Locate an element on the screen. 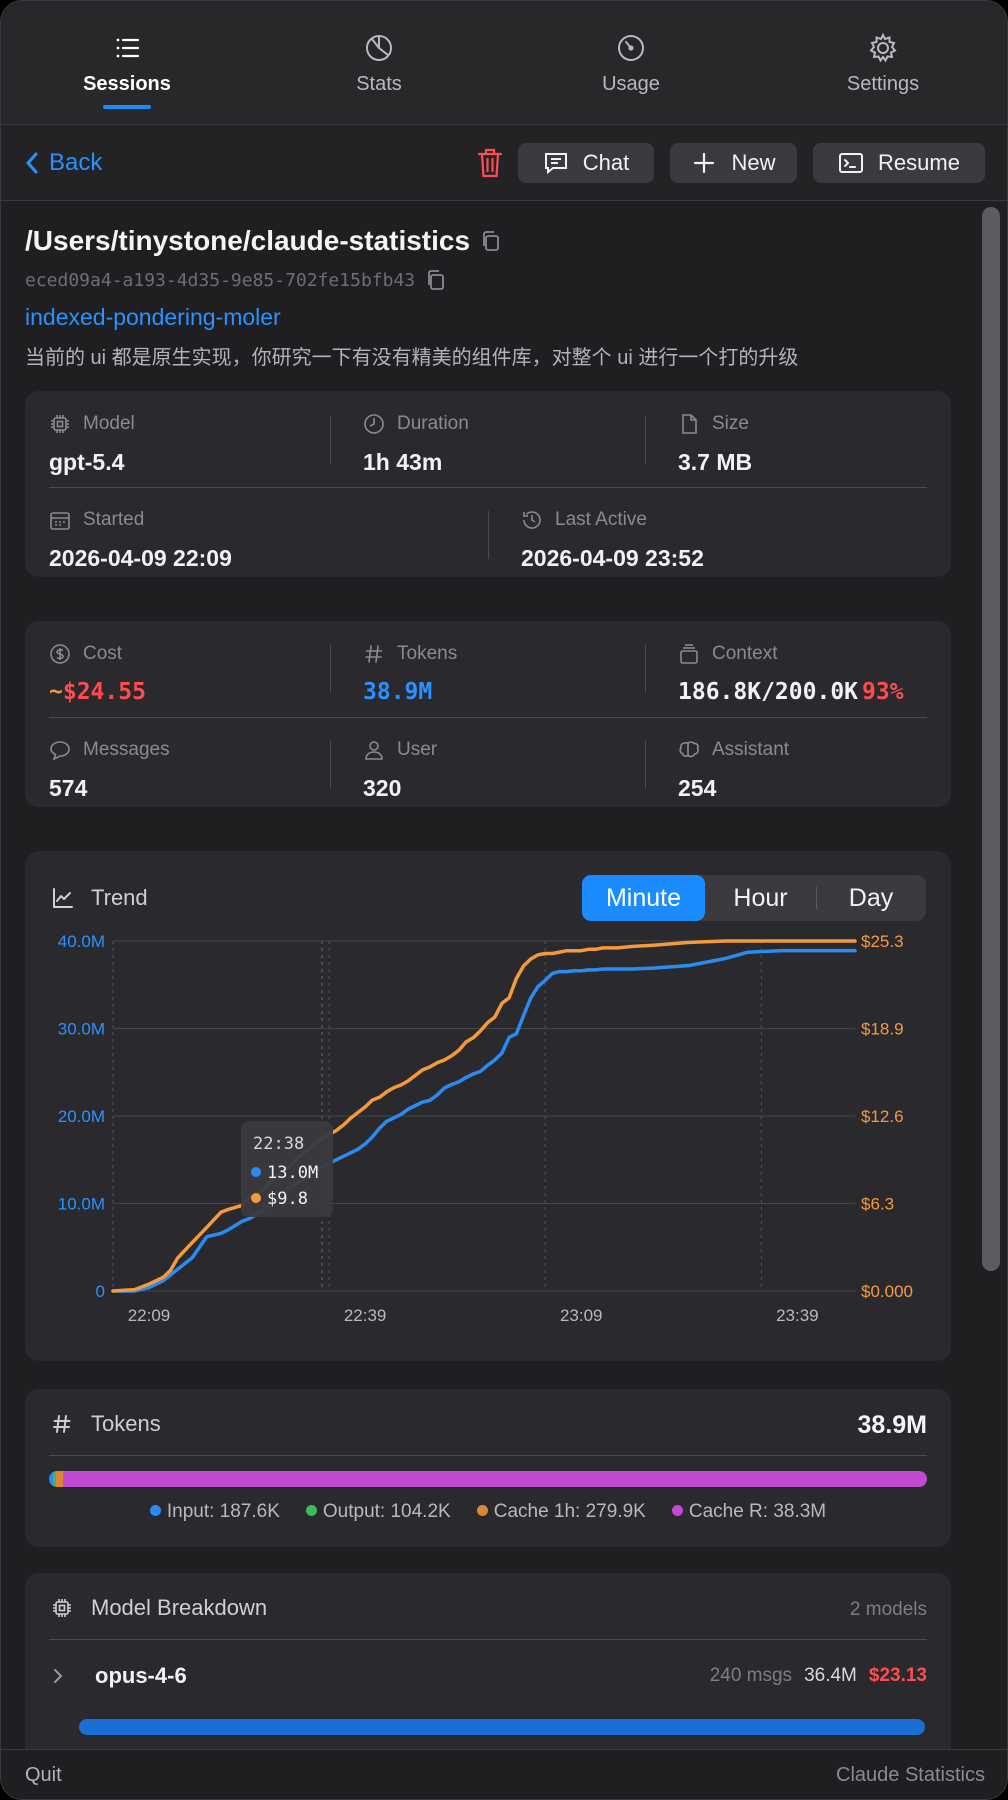 The height and width of the screenshot is (1800, 1008). hash-icon is located at coordinates (62, 1424).